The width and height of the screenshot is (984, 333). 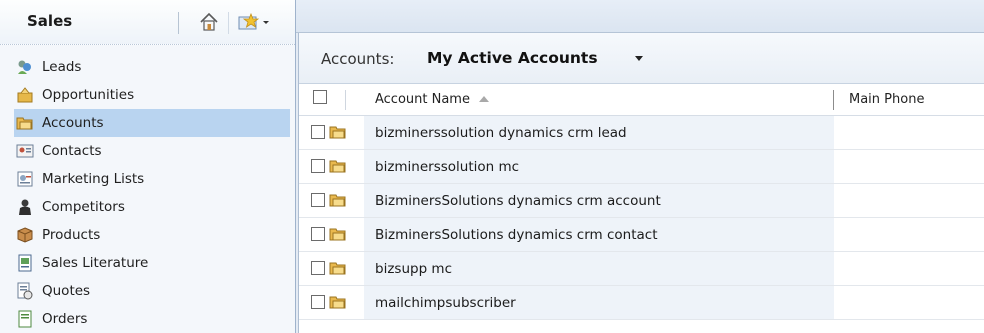 What do you see at coordinates (25, 319) in the screenshot?
I see `orders-icon` at bounding box center [25, 319].